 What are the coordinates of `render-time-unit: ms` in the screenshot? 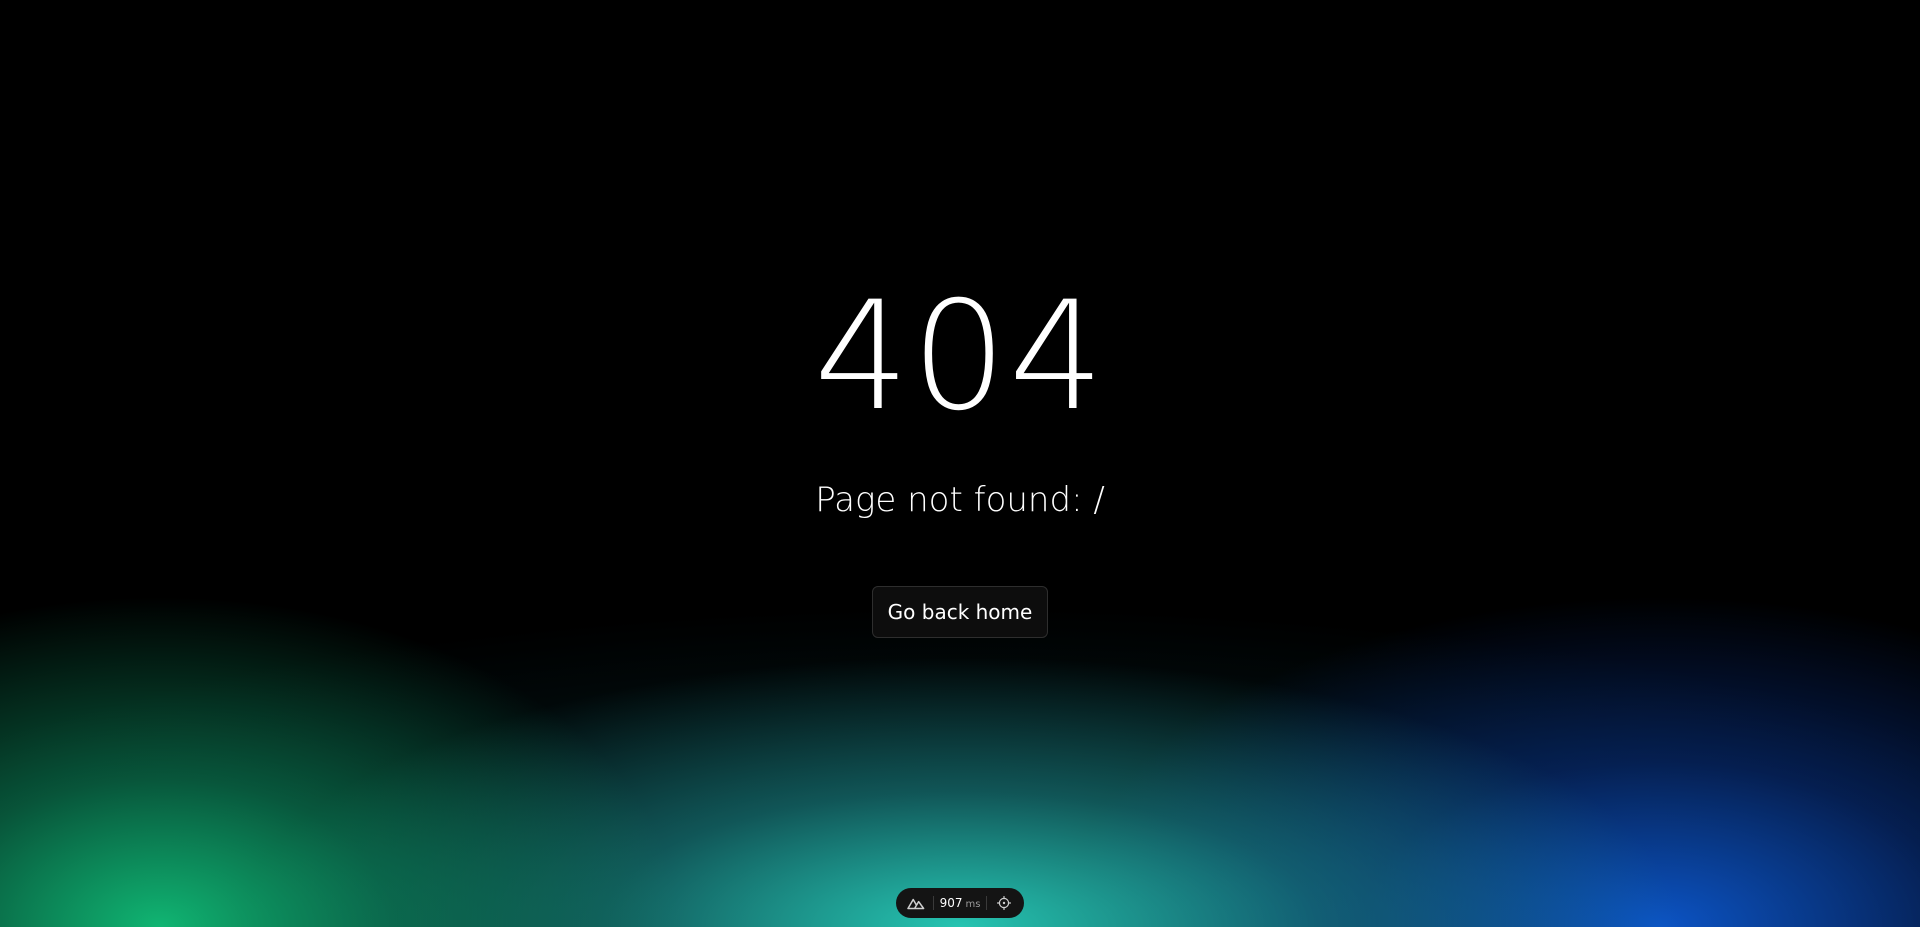 It's located at (973, 904).